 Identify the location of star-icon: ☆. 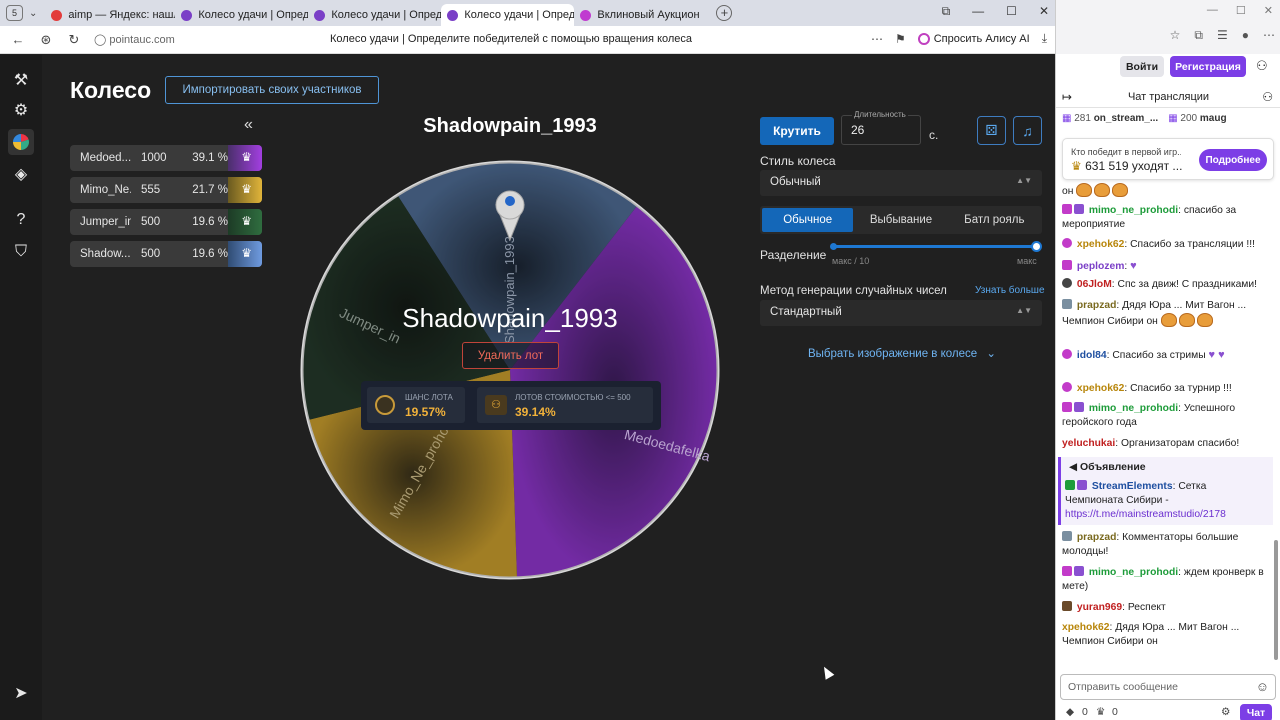
(1175, 35).